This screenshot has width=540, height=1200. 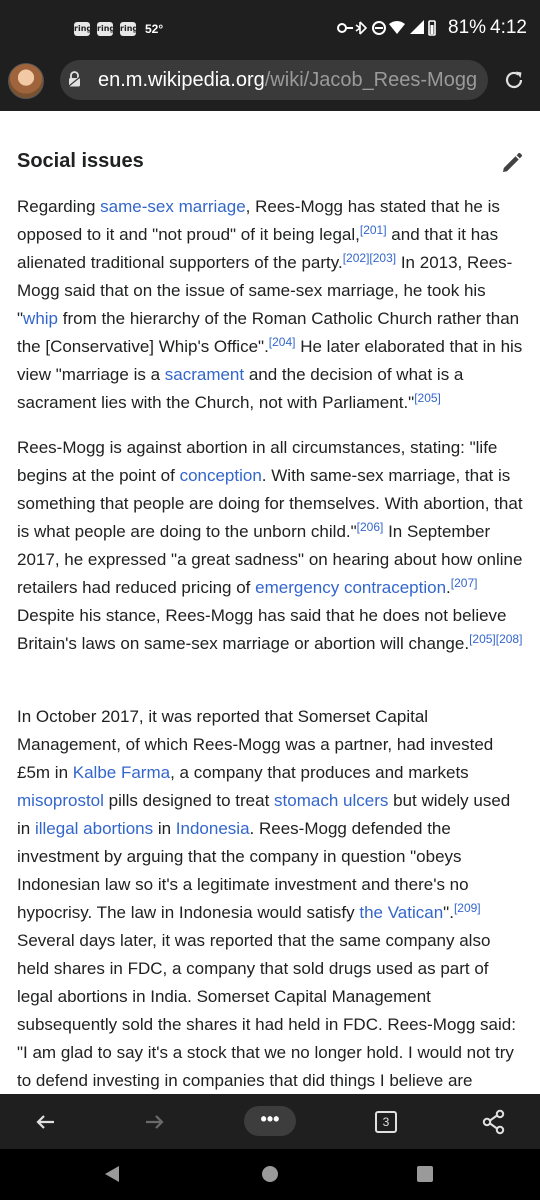 What do you see at coordinates (467, 27) in the screenshot?
I see `battery-percent: 81%` at bounding box center [467, 27].